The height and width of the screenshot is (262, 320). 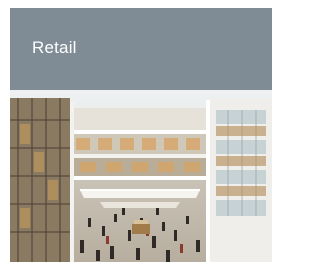 I want to click on tile-title: Retail, so click(x=54, y=47).